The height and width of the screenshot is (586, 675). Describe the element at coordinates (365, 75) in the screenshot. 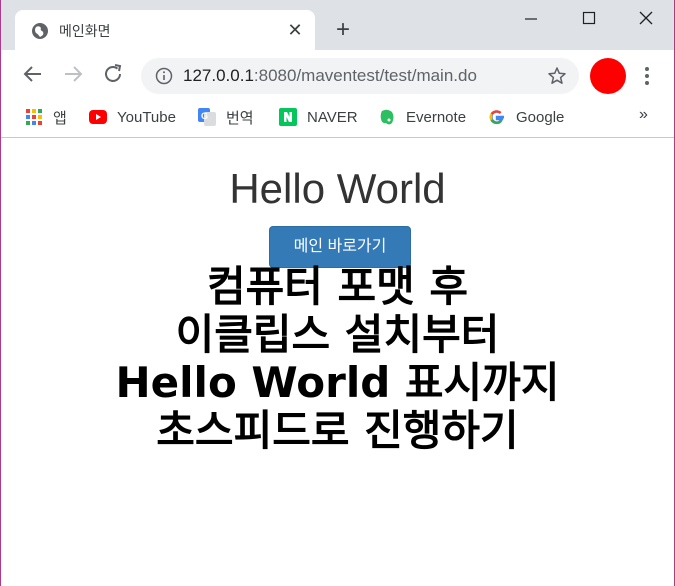

I see `url-path: :8080/maventest/test/main.do` at that location.